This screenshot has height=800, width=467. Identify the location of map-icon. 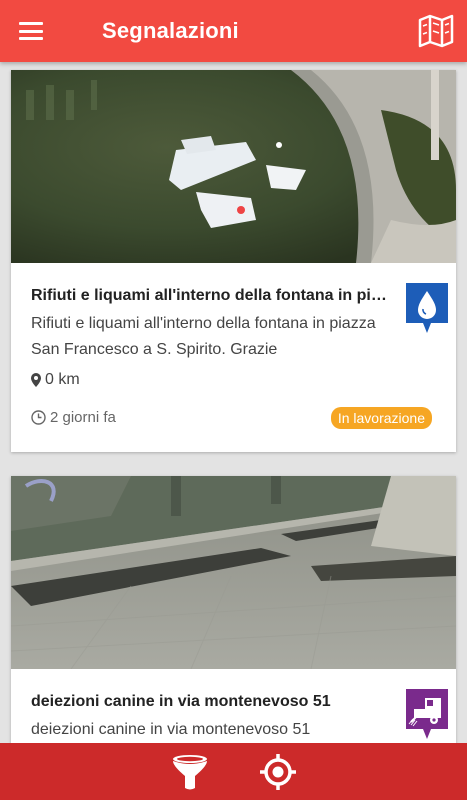
(436, 31).